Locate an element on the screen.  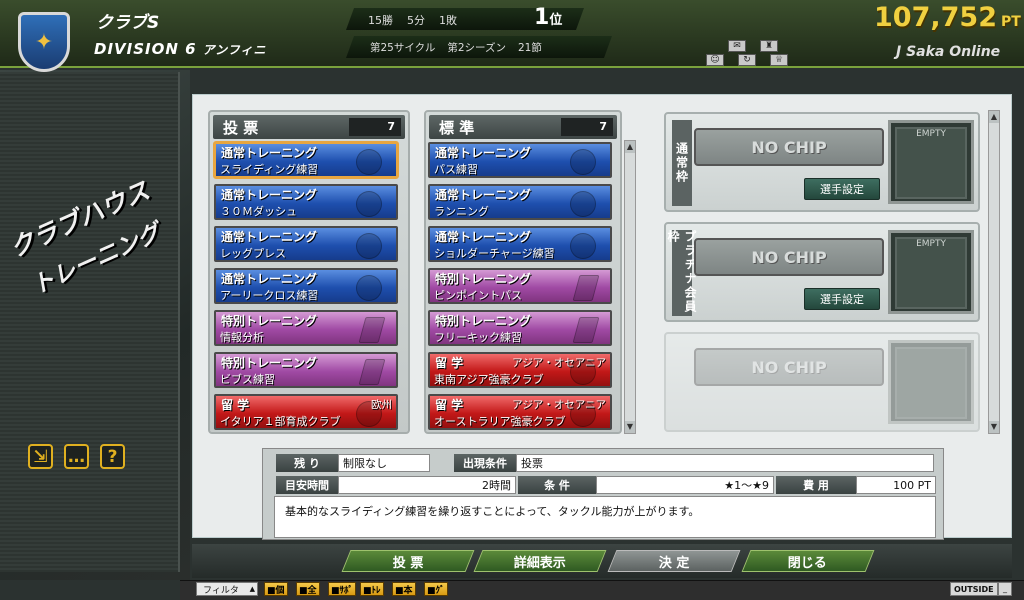
slots-scrollbar: ▲ ▼ is located at coordinates (994, 272).